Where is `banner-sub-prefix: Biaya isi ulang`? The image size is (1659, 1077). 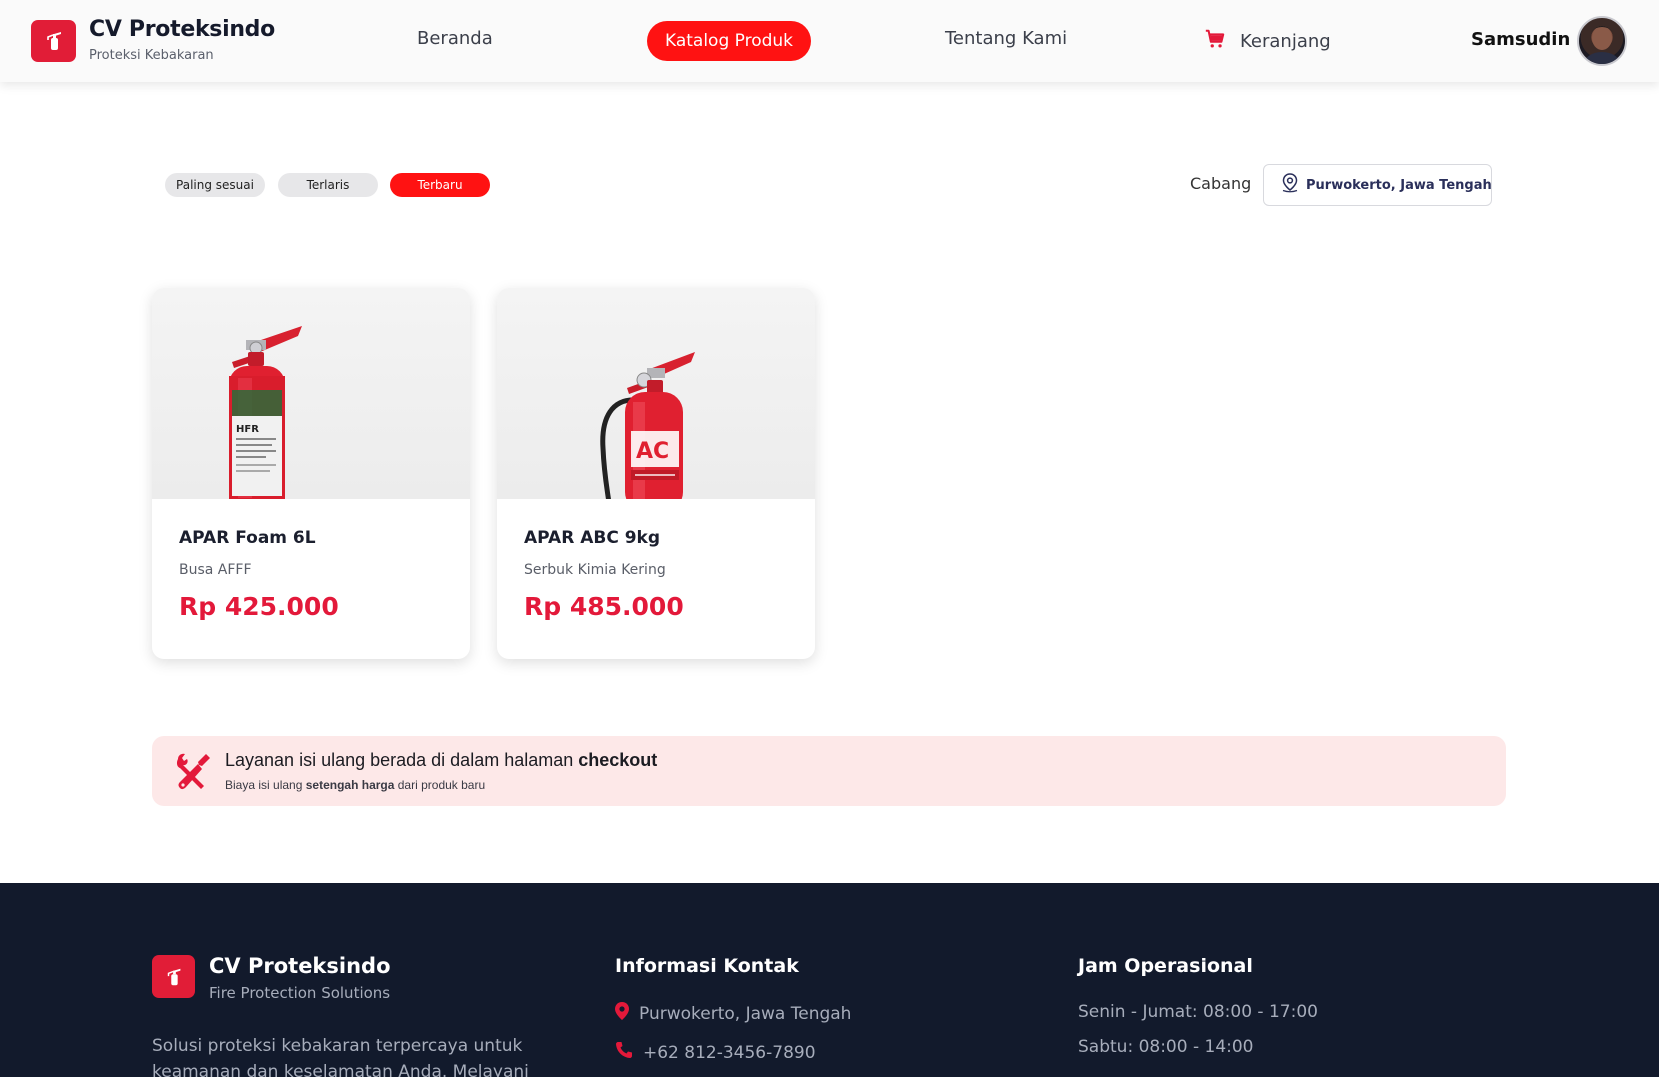
banner-sub-prefix: Biaya isi ulang is located at coordinates (265, 785).